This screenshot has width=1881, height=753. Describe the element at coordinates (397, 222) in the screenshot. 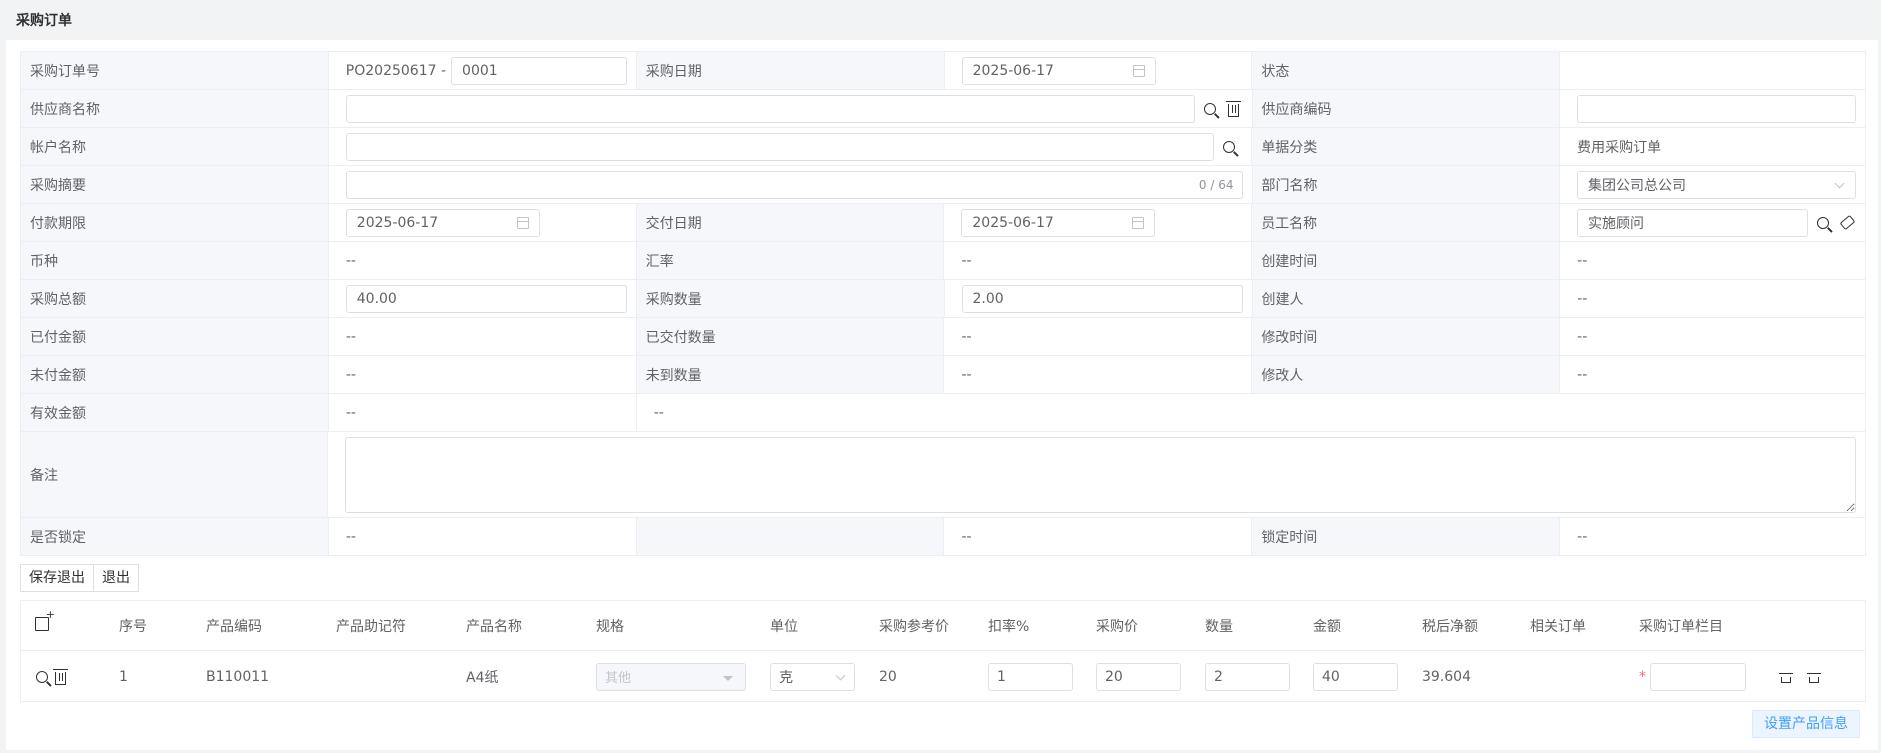

I see `pay-term-value: 2025-06-17` at that location.